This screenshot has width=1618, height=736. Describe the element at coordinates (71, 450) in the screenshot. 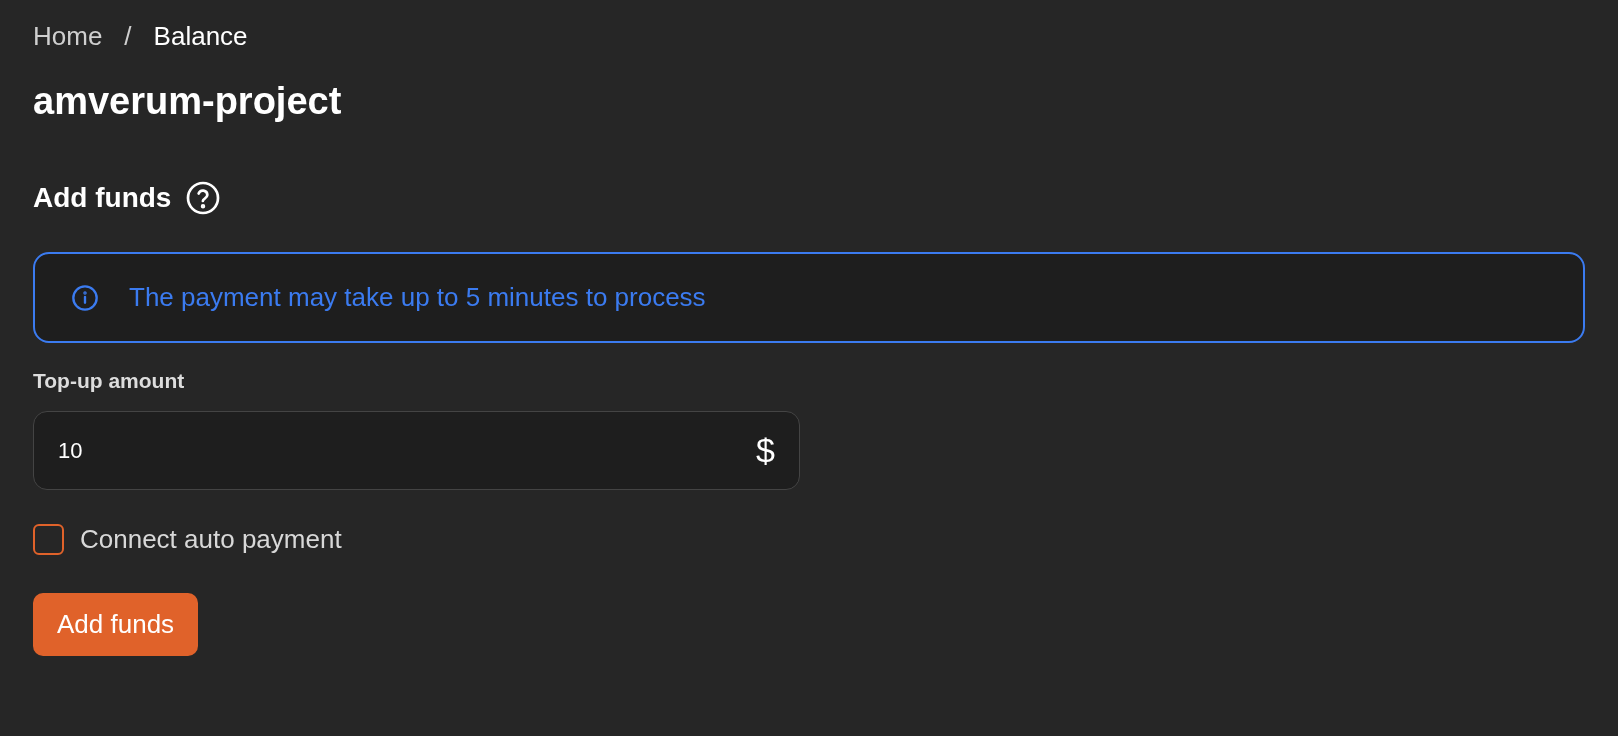

I see `field-value: 10` at that location.